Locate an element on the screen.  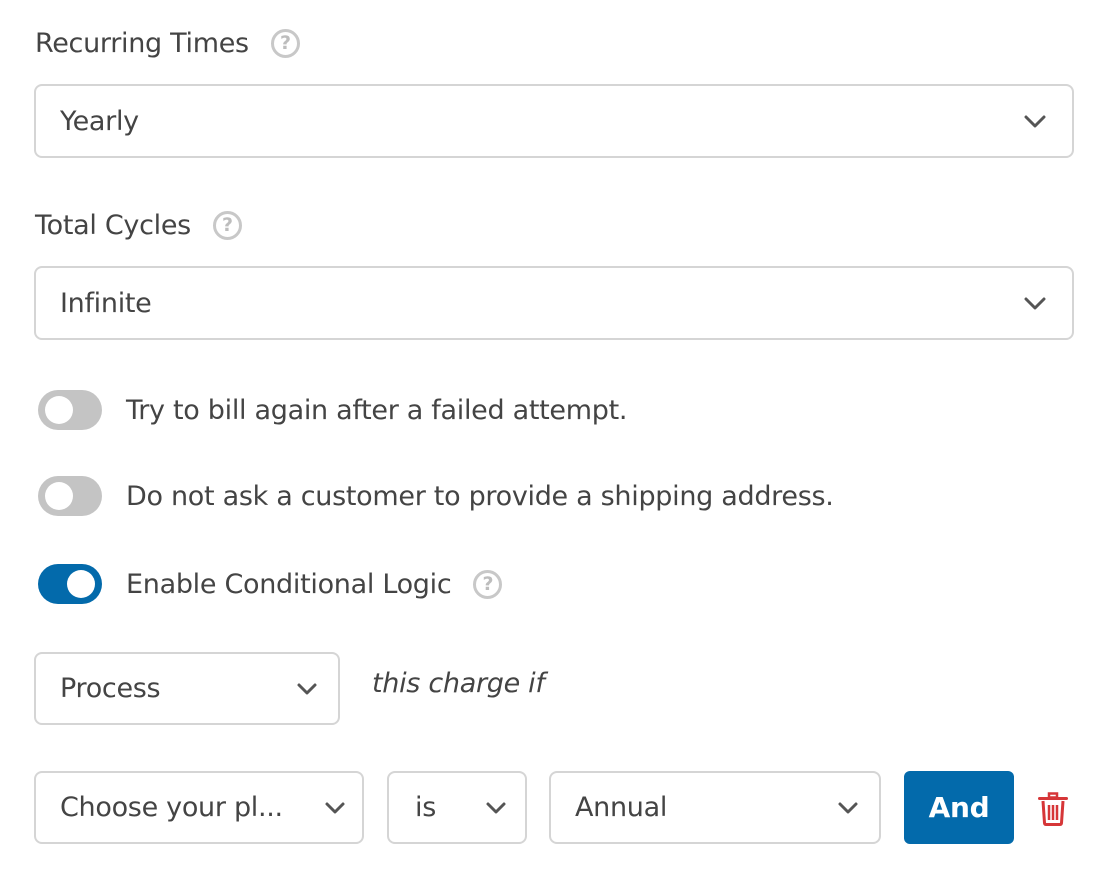
conditional-action-value: Process is located at coordinates (110, 688).